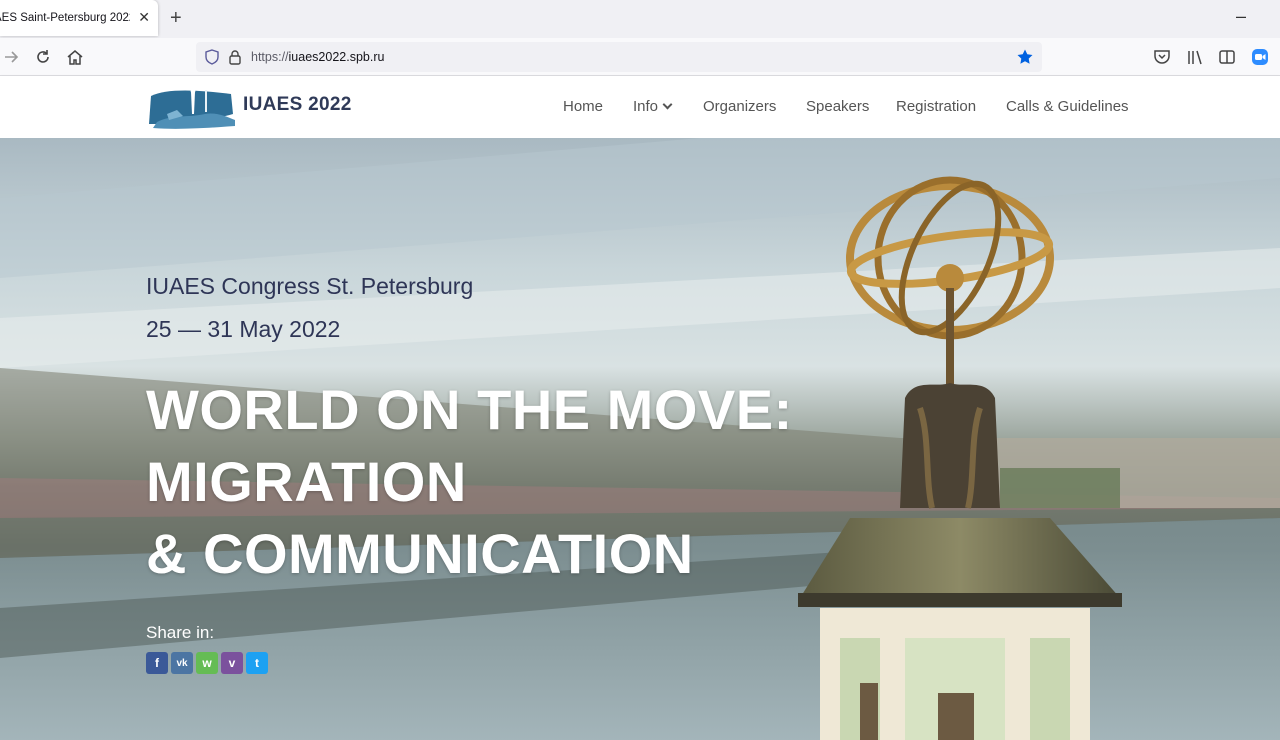  Describe the element at coordinates (1025, 57) in the screenshot. I see `bookmark-star-icon` at that location.